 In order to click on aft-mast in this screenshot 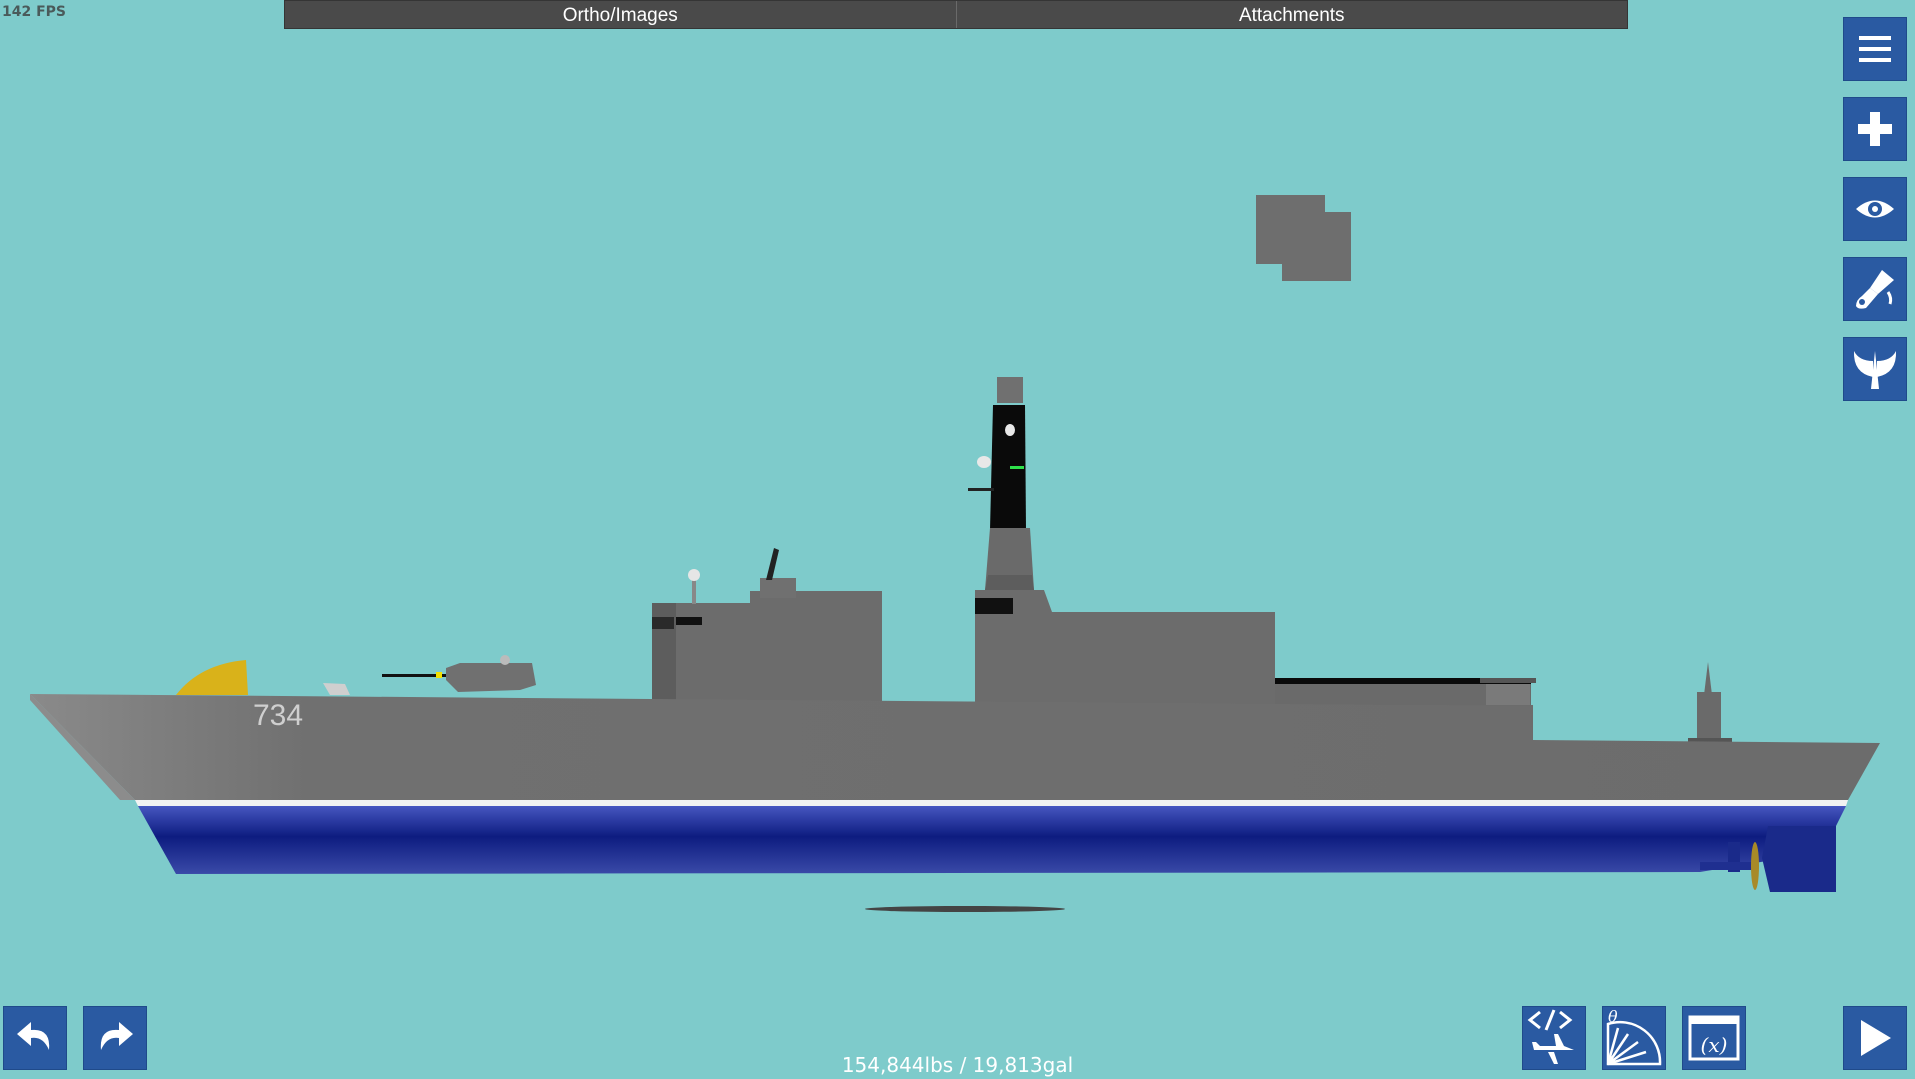, I will do `click(1710, 703)`.